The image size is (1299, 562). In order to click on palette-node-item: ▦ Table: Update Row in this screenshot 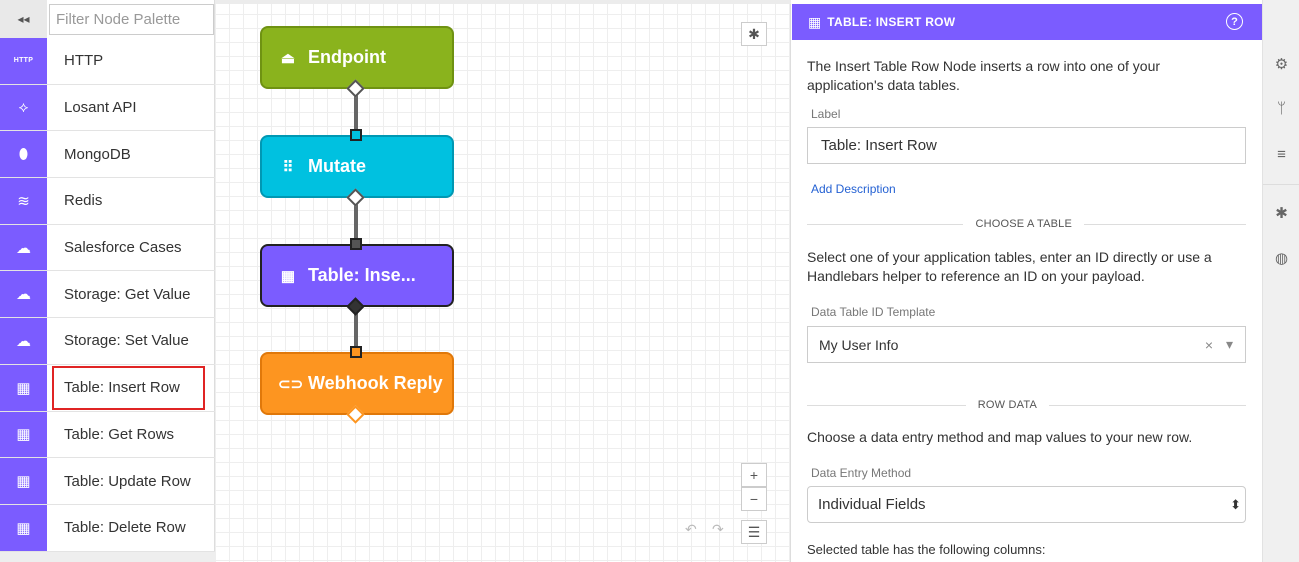, I will do `click(107, 481)`.